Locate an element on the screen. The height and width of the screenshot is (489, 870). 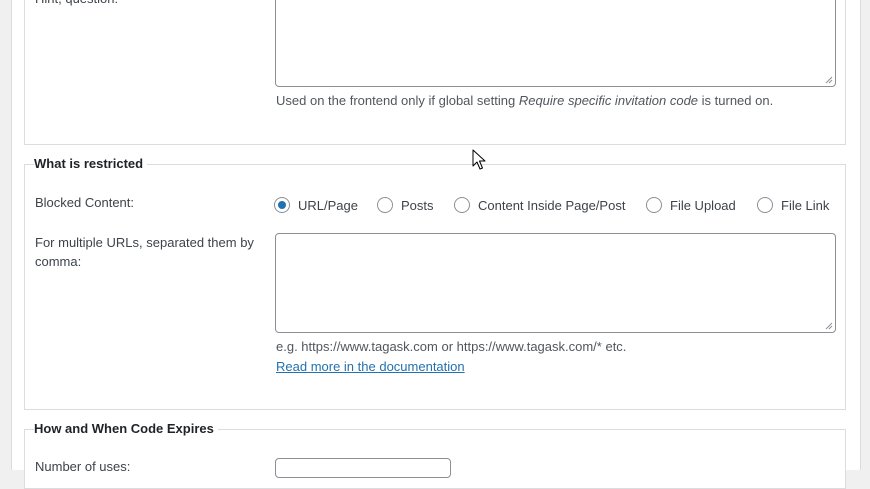
radio-option-file-upload: File Upload is located at coordinates (691, 205).